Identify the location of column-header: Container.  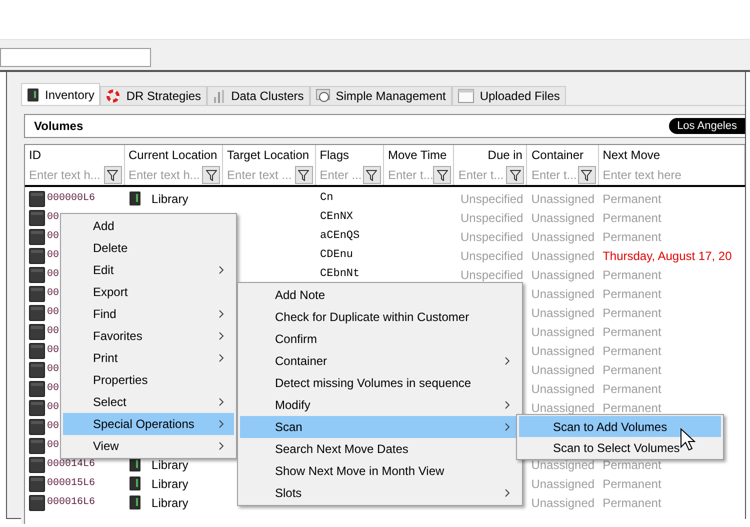
(562, 155).